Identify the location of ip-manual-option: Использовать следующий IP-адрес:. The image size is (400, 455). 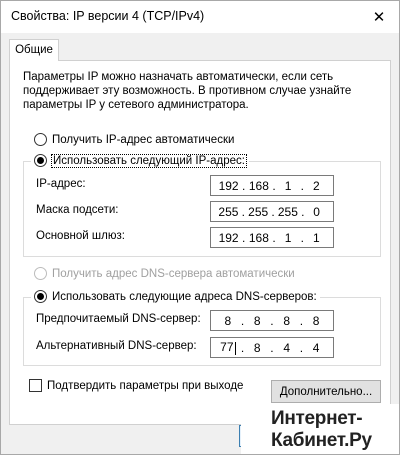
(140, 160).